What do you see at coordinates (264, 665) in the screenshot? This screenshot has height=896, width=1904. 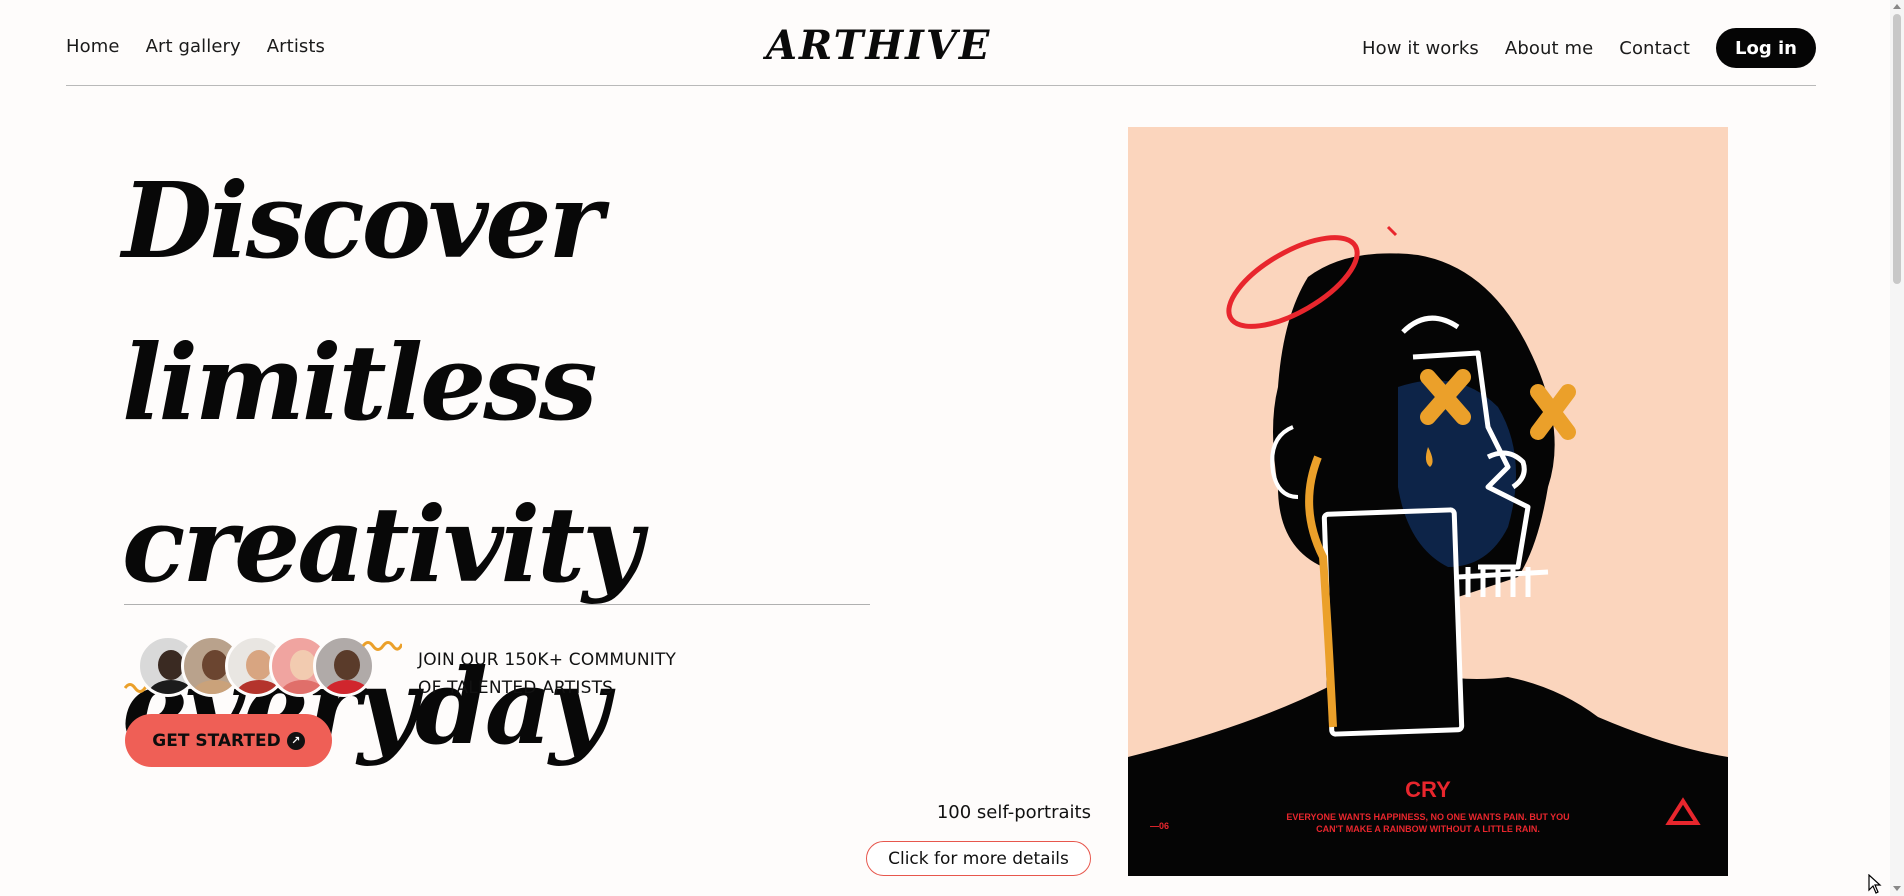 I see `community-avatars` at bounding box center [264, 665].